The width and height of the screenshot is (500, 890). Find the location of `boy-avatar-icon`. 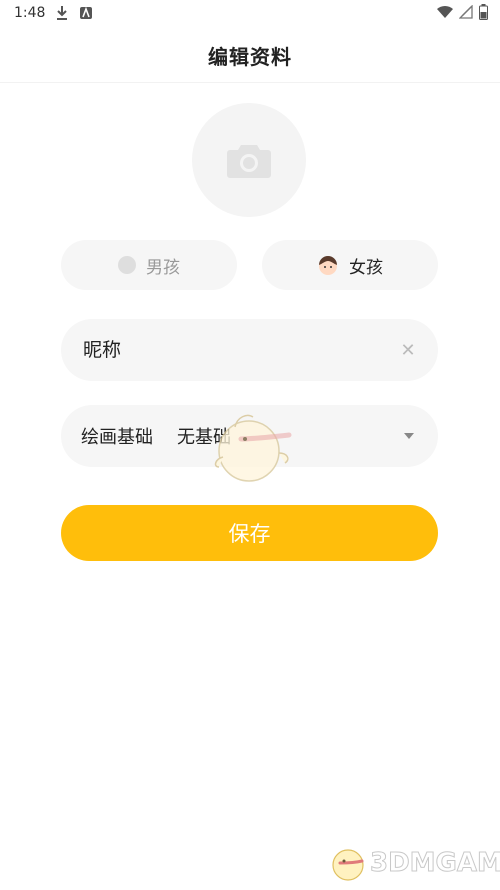

boy-avatar-icon is located at coordinates (127, 265).